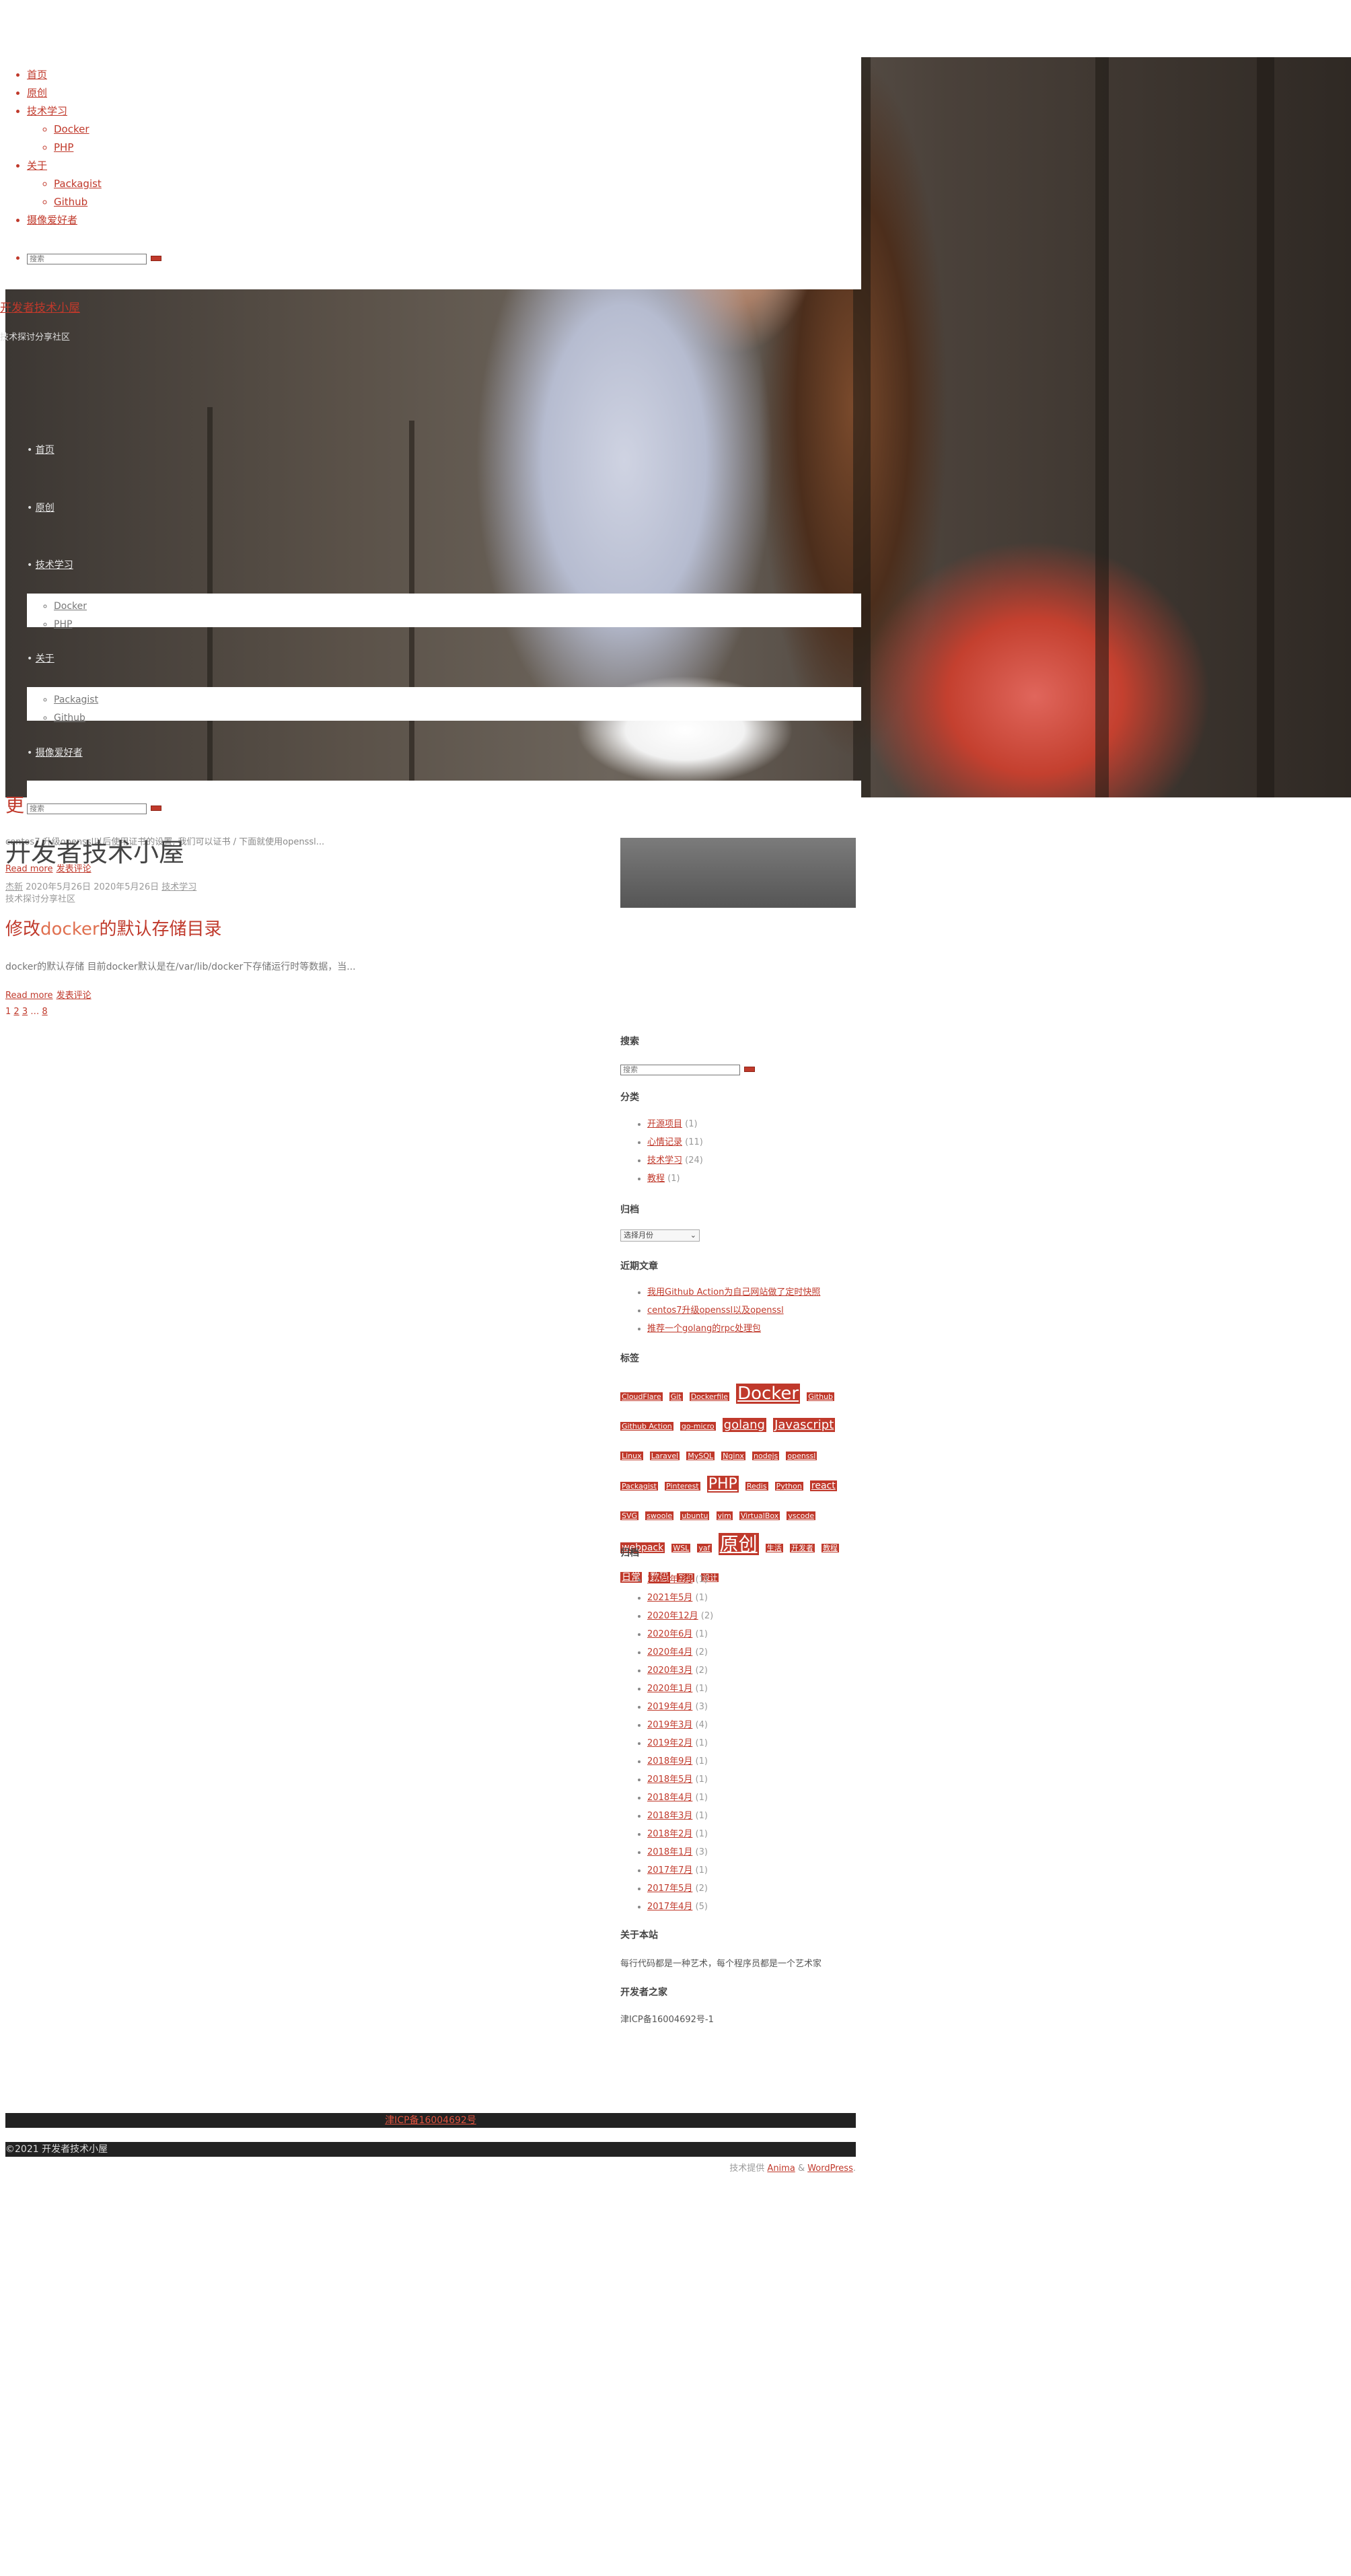  I want to click on tag-link: Dockerfile, so click(709, 1396).